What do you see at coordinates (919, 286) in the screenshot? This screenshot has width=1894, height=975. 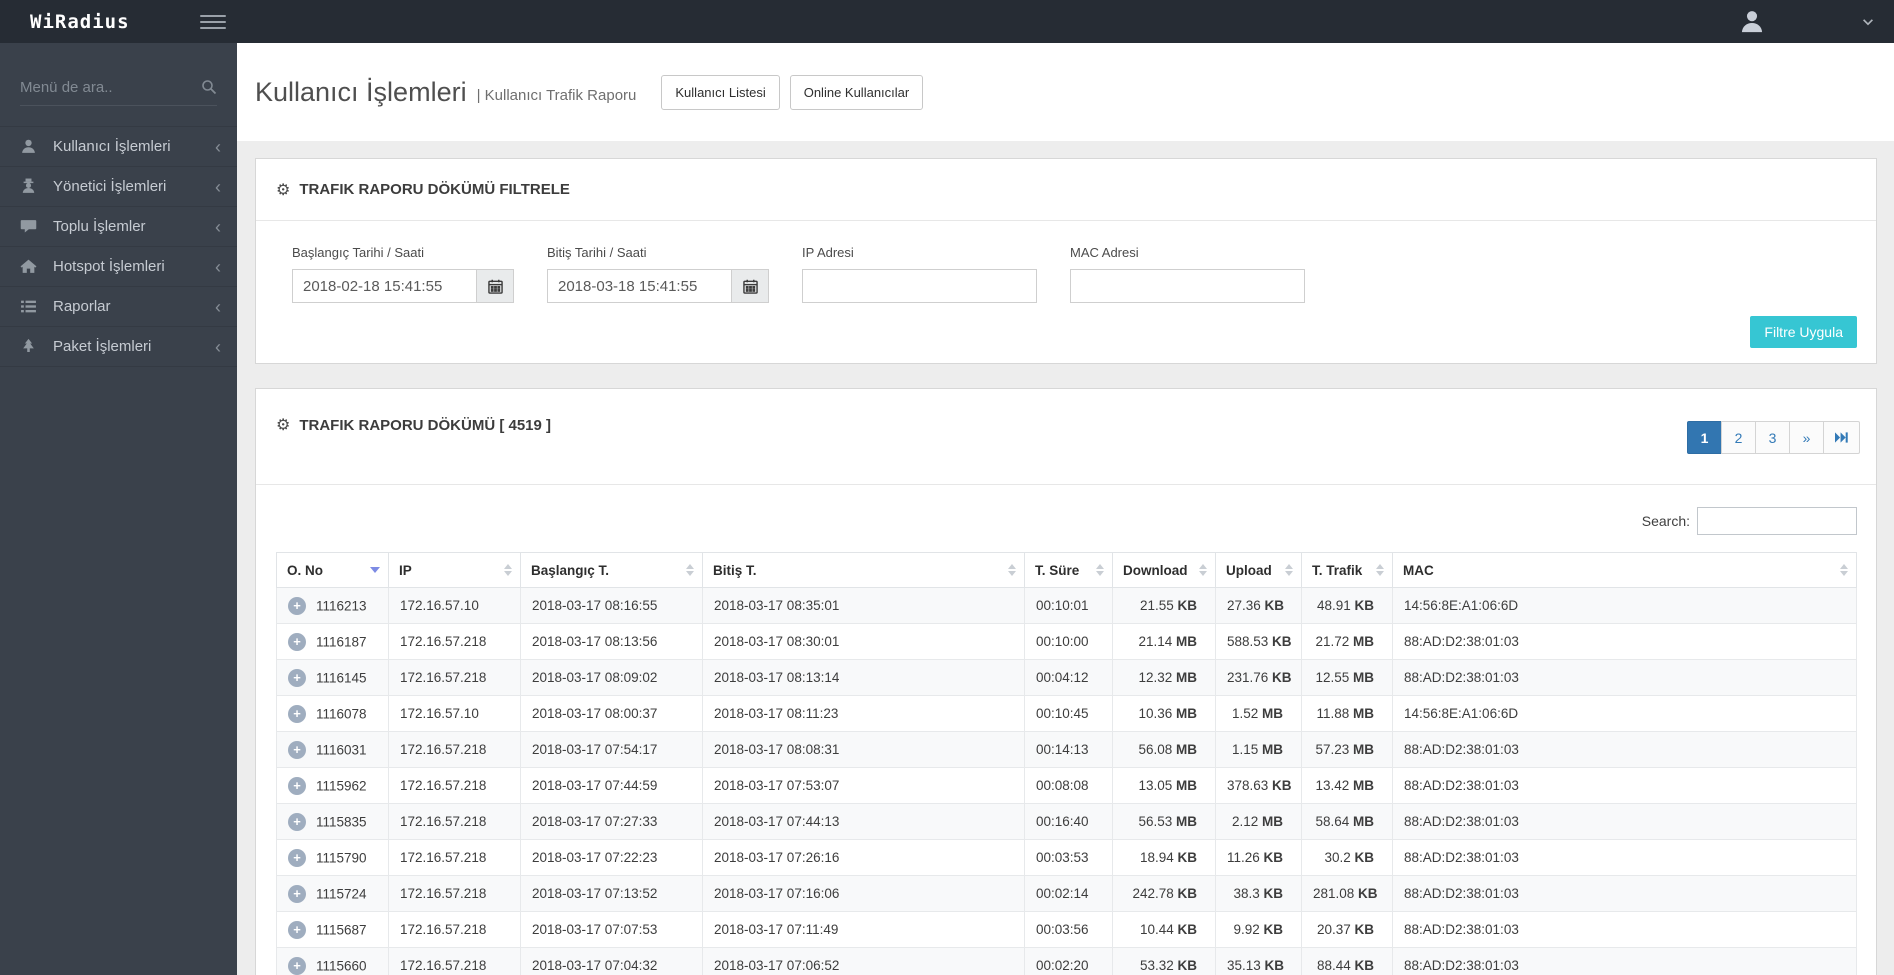 I see `ip-address-input` at bounding box center [919, 286].